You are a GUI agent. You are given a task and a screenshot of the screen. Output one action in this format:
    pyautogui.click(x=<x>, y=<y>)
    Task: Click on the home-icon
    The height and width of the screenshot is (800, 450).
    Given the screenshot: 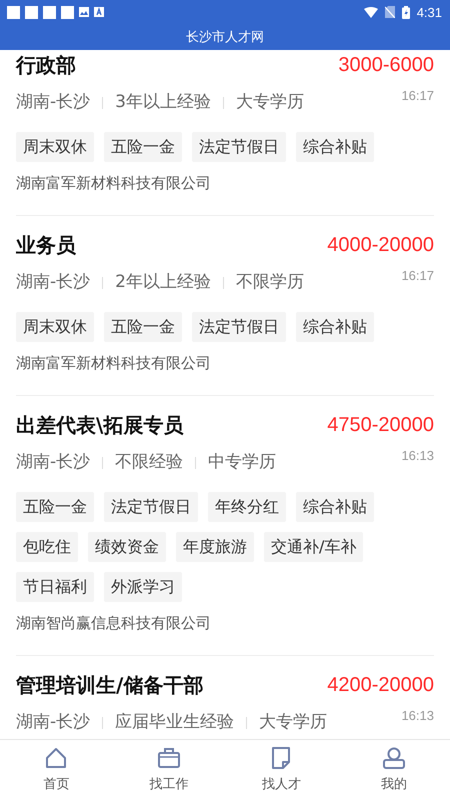 What is the action you would take?
    pyautogui.click(x=56, y=758)
    